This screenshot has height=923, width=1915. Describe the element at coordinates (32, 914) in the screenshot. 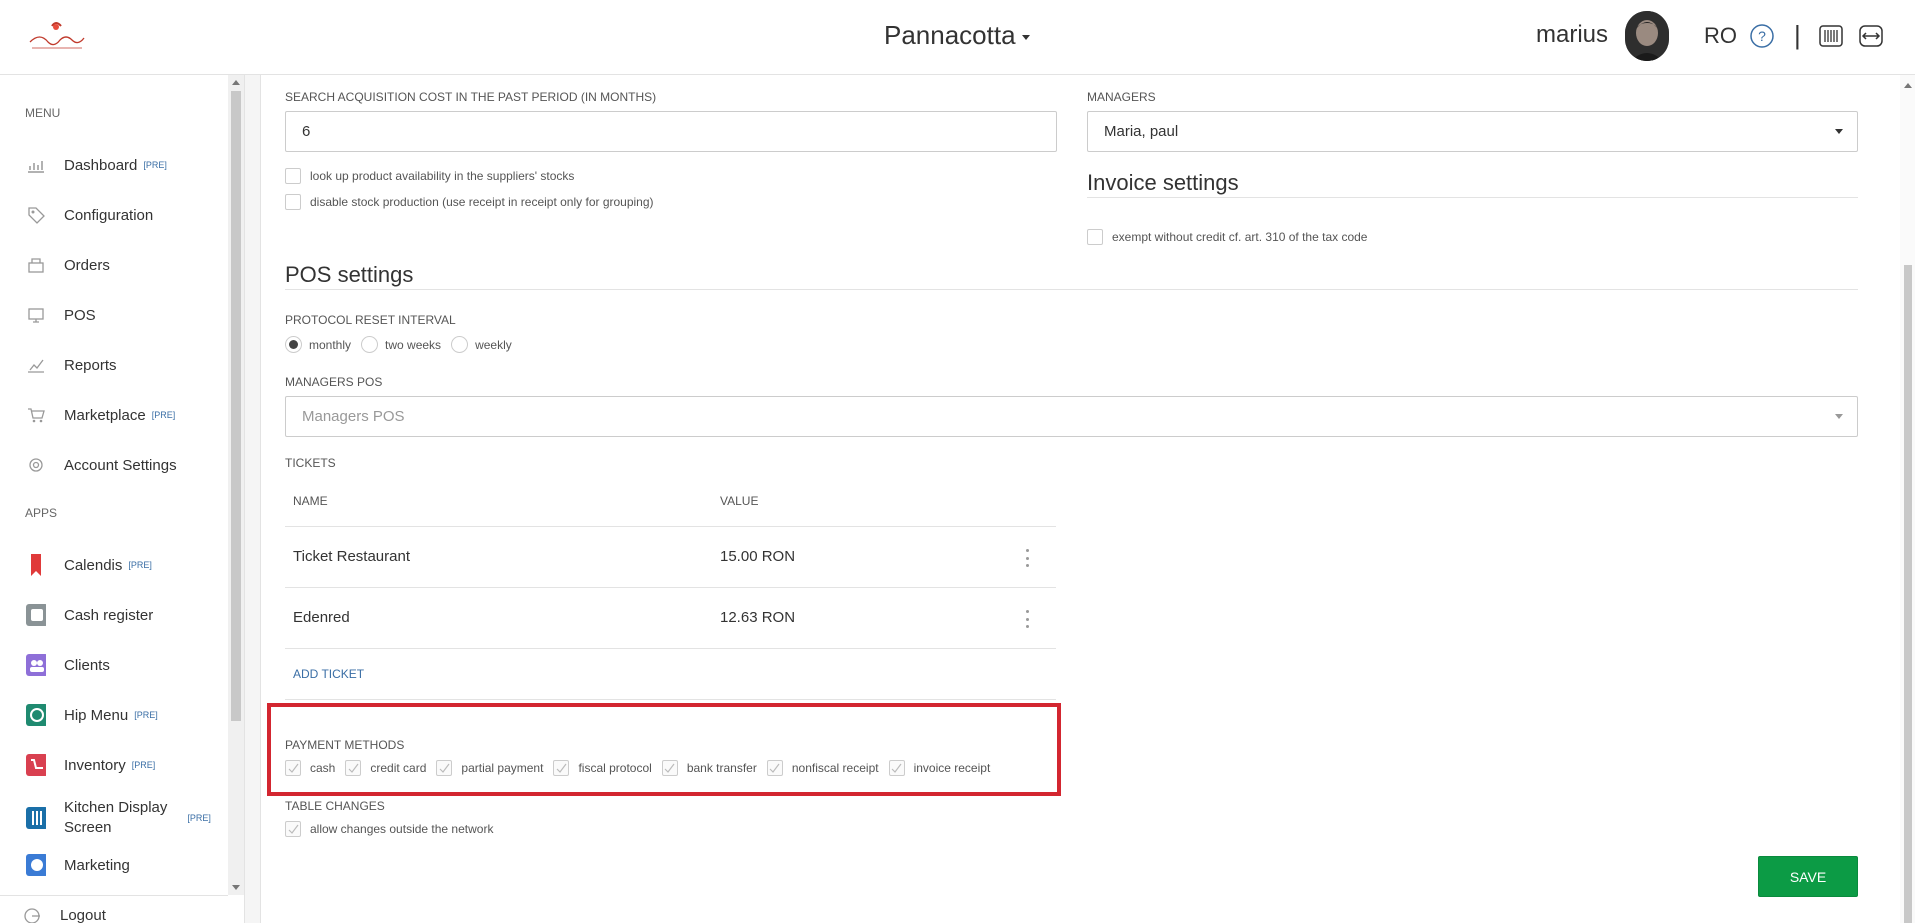

I see `logout-icon` at that location.